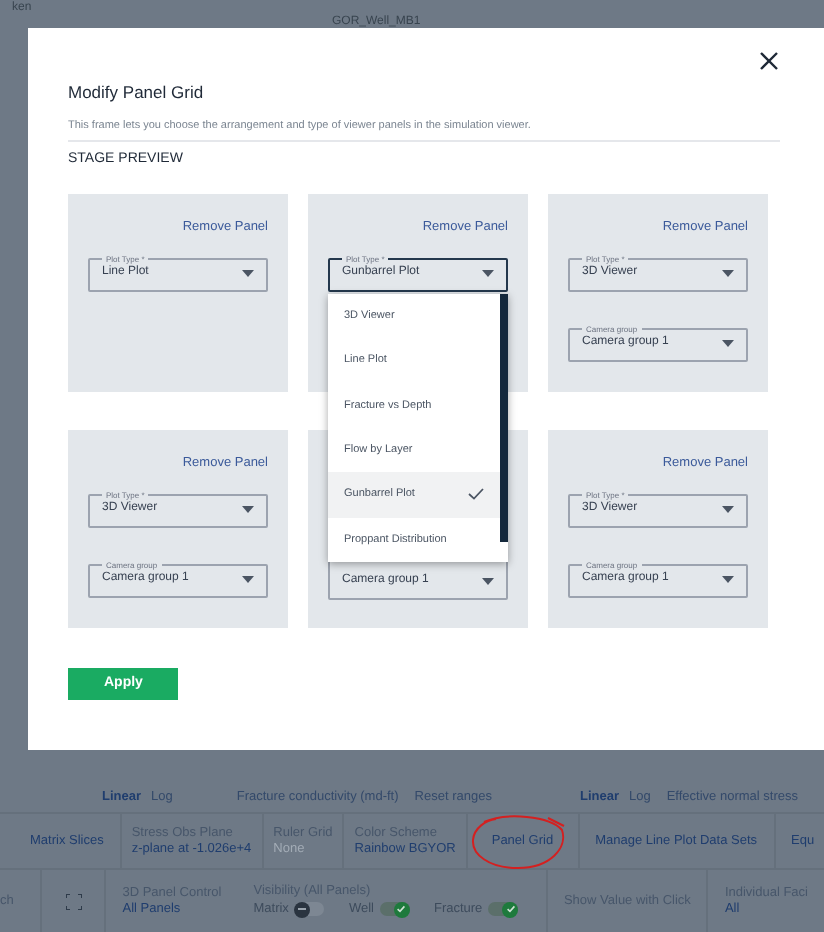 The image size is (824, 932). I want to click on close-button, so click(768, 60).